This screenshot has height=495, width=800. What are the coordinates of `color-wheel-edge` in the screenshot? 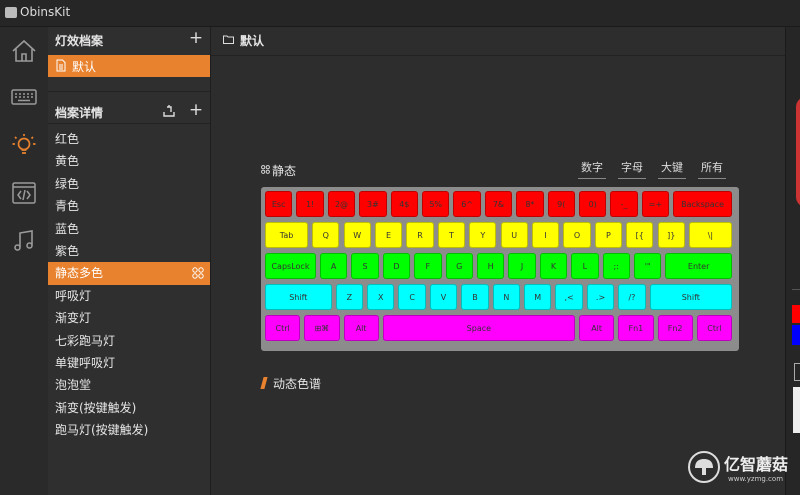 It's located at (798, 152).